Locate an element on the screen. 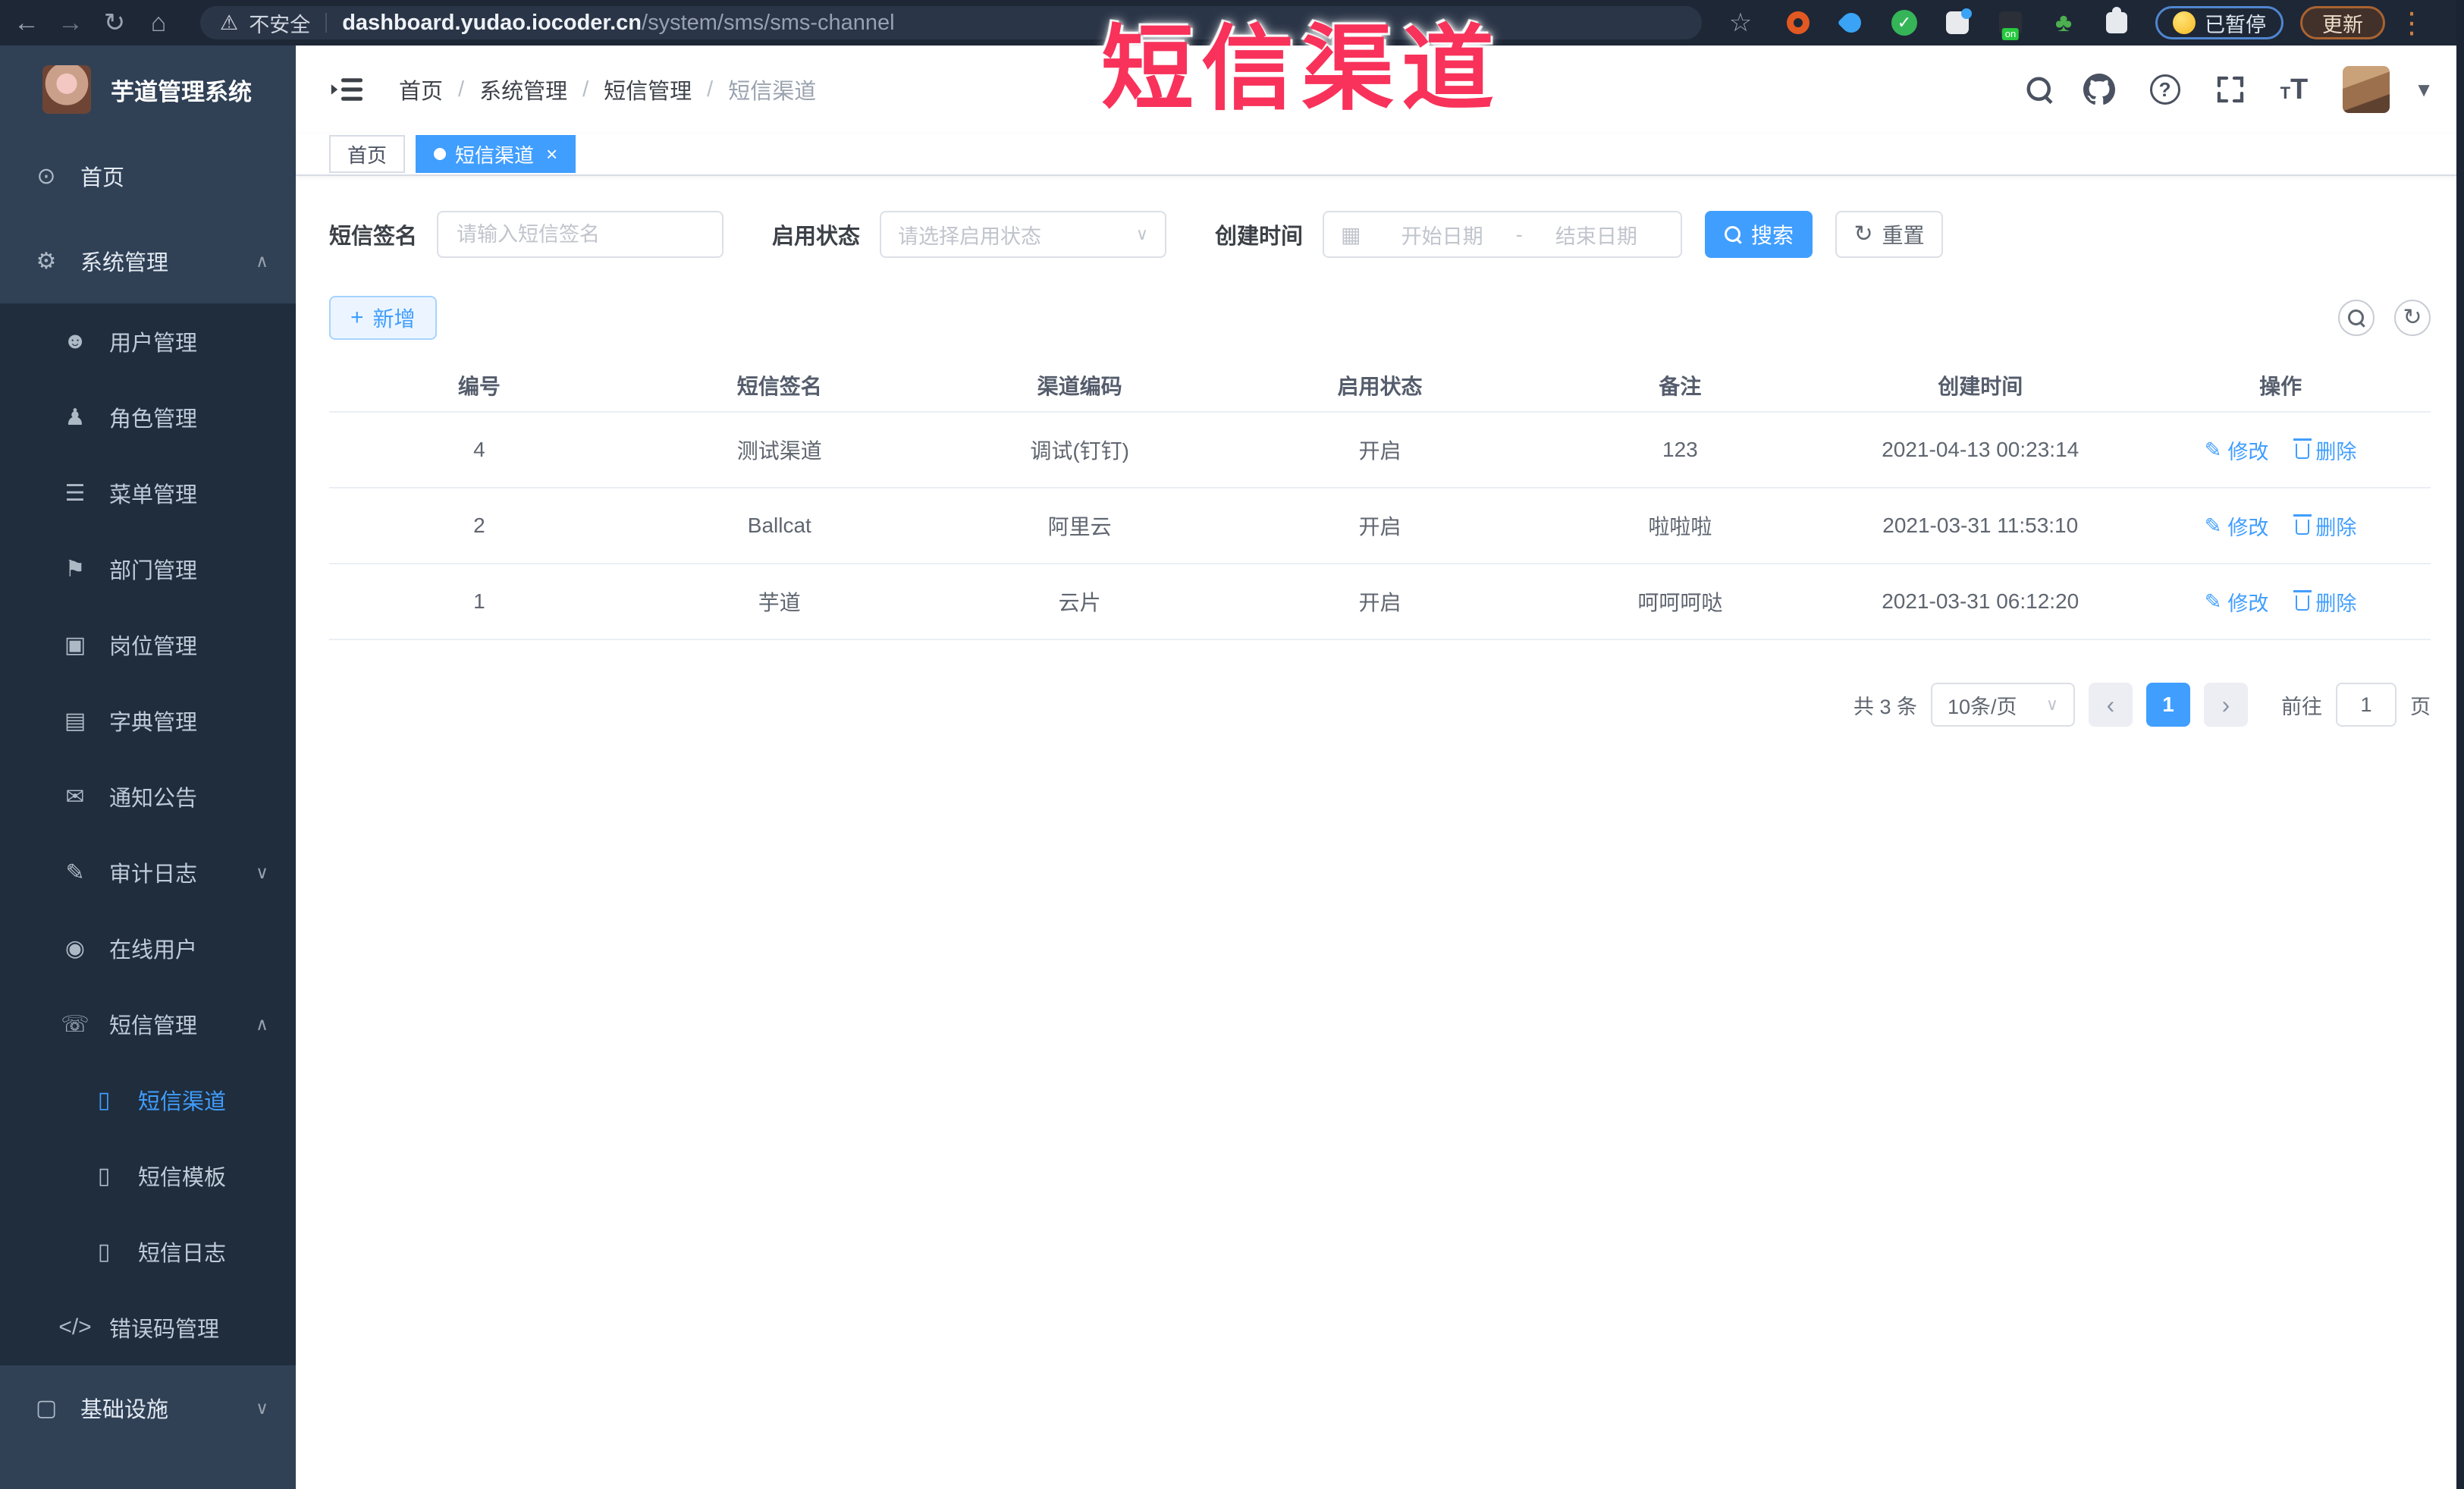 This screenshot has height=1489, width=2464. sidebar-item-sms-channel: ▯ 短信渠道 is located at coordinates (148, 1100).